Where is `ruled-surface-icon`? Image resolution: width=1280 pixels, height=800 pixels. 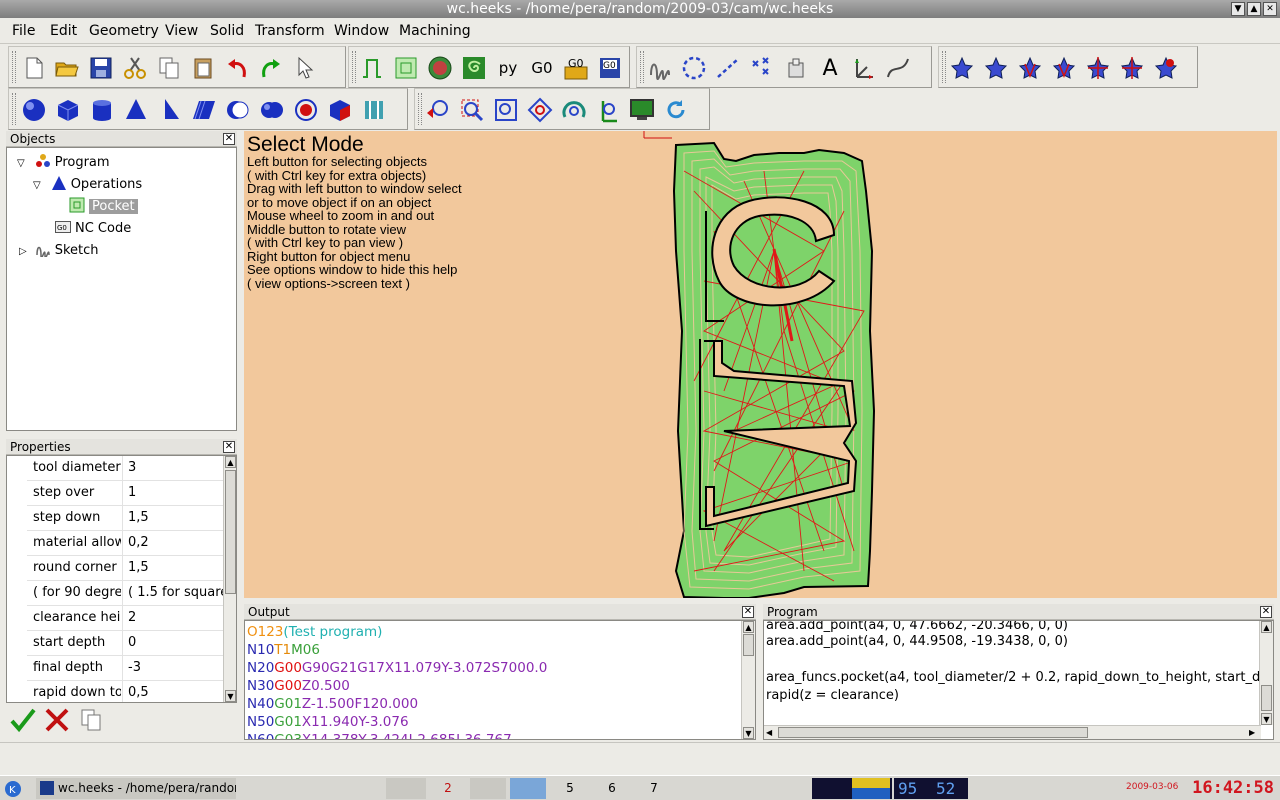 ruled-surface-icon is located at coordinates (204, 110).